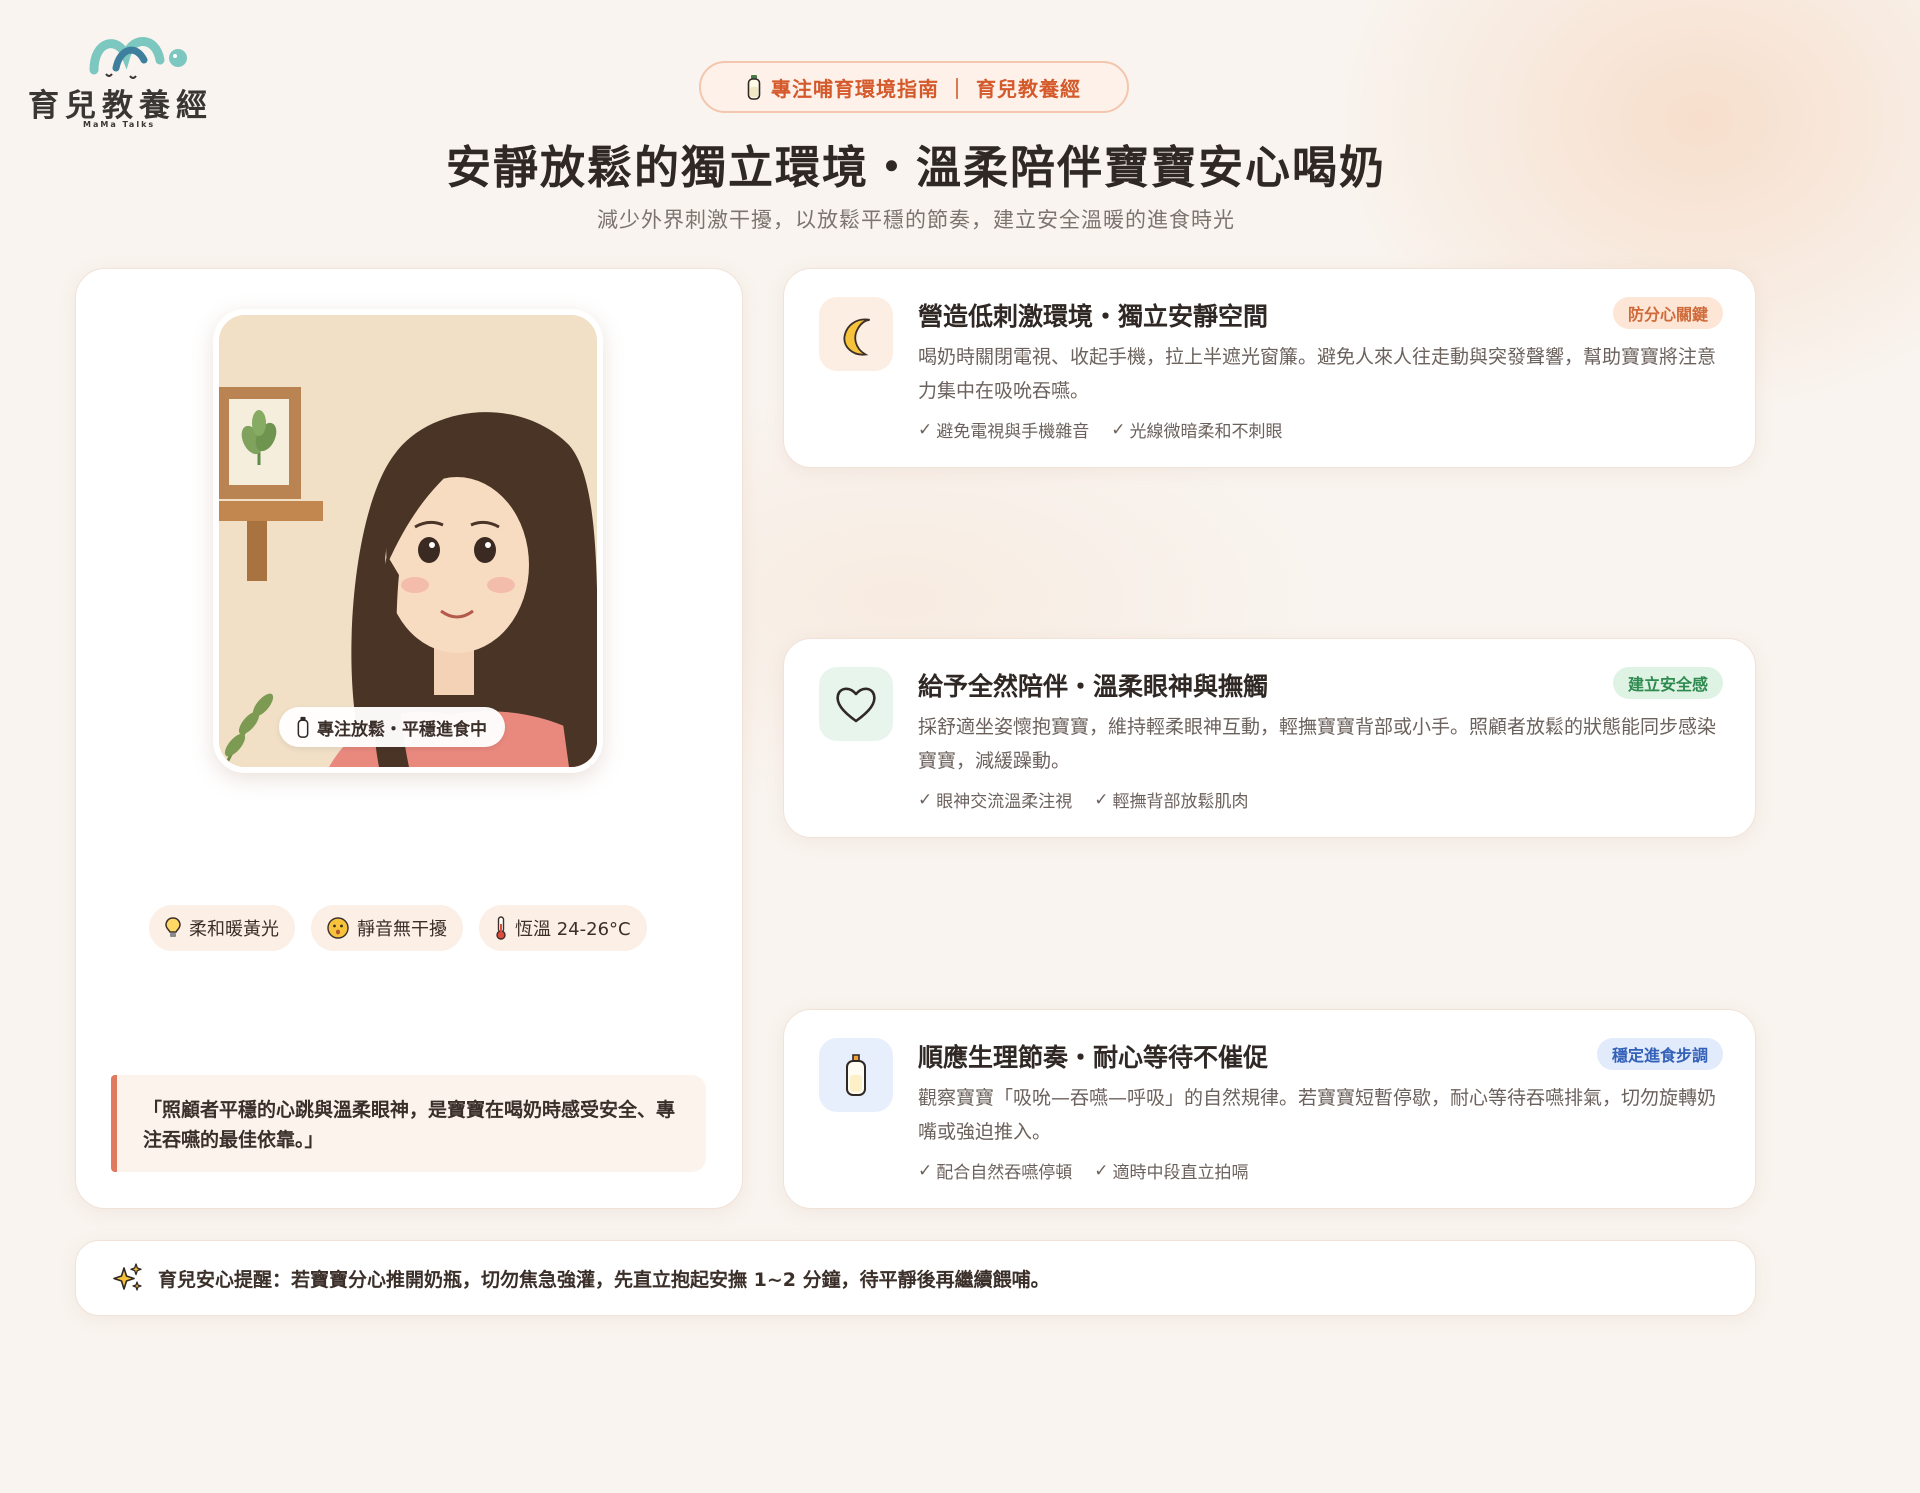 The image size is (1920, 1493). I want to click on check-item: ✓ 適時中段直立拍嗝, so click(1171, 1172).